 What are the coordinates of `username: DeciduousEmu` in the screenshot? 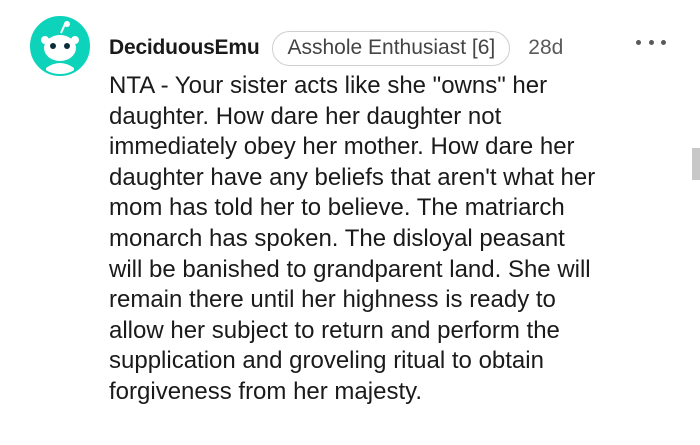 It's located at (184, 48).